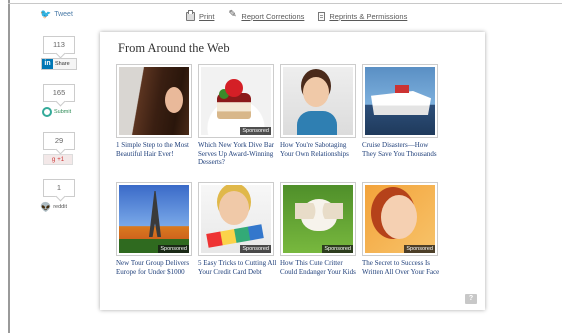 The width and height of the screenshot is (562, 333). I want to click on printer-icon, so click(190, 15).